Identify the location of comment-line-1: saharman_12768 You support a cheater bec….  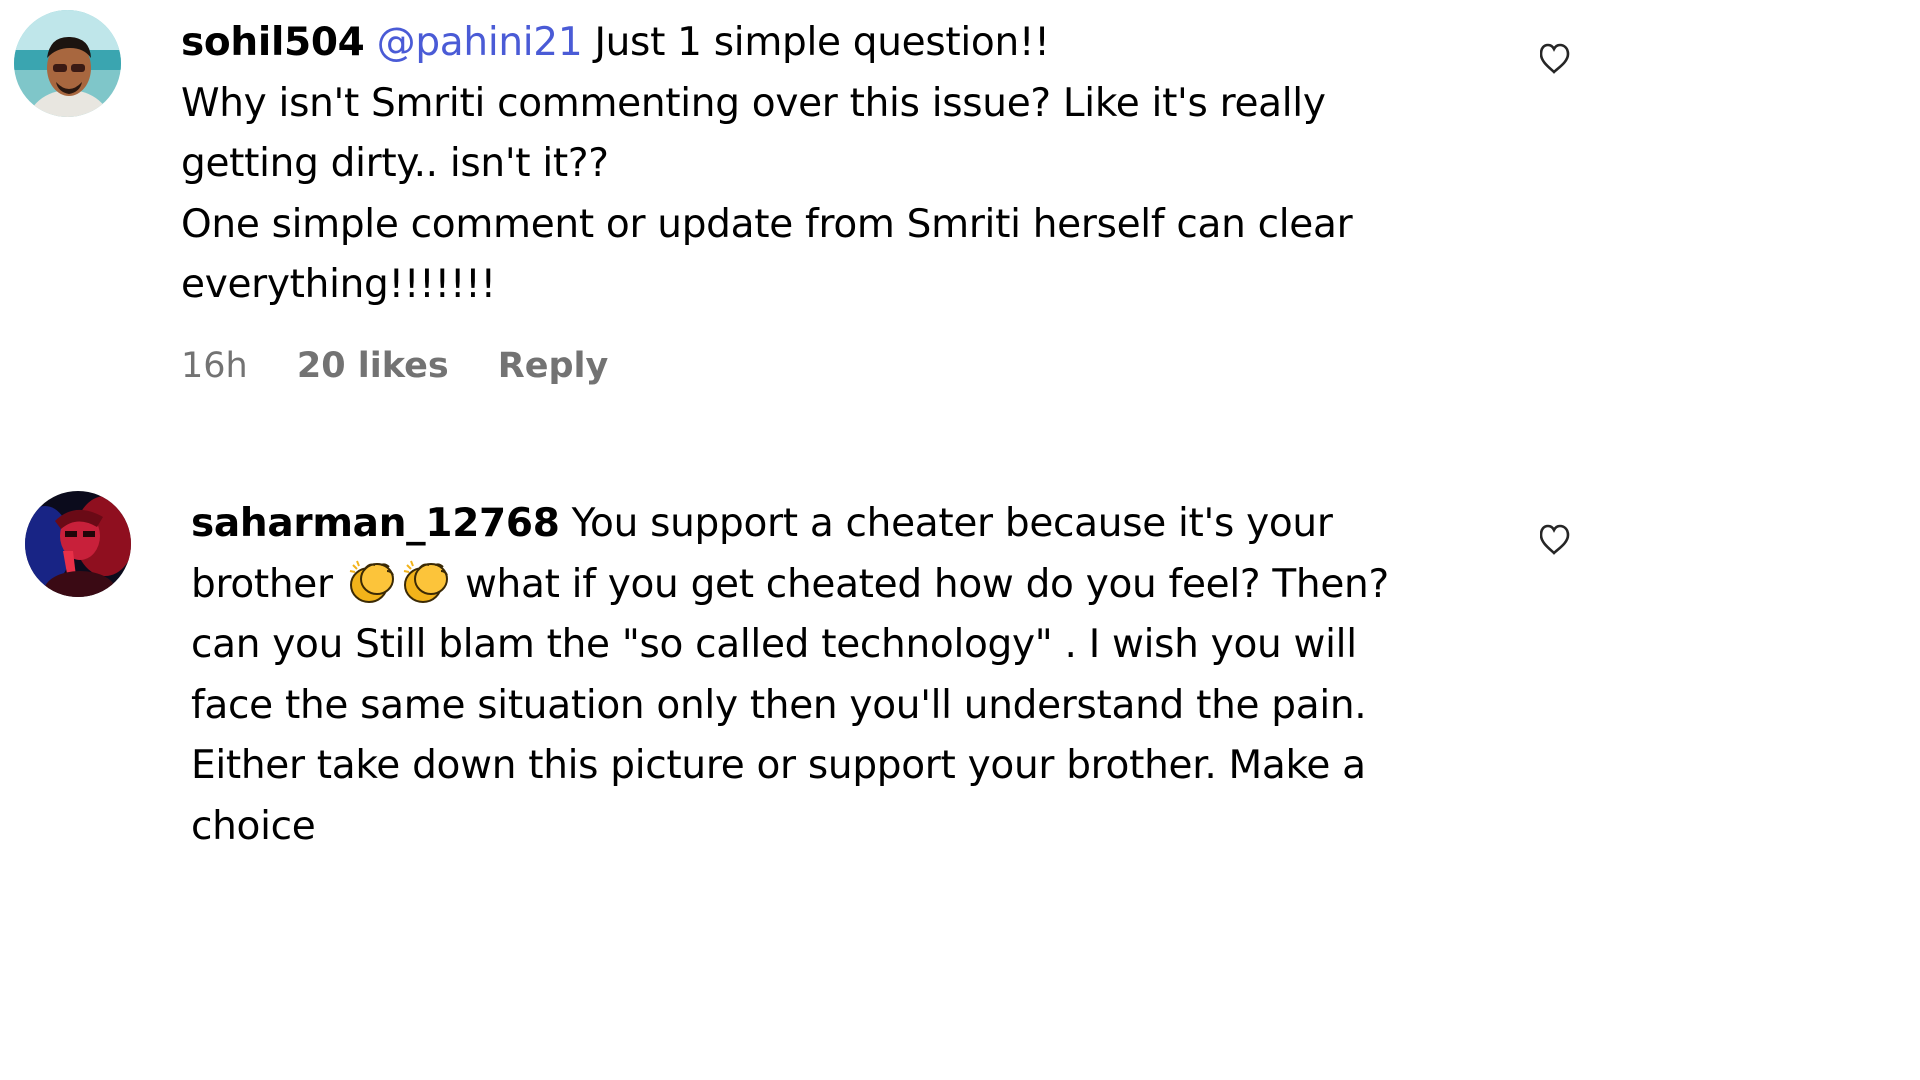
(790, 524).